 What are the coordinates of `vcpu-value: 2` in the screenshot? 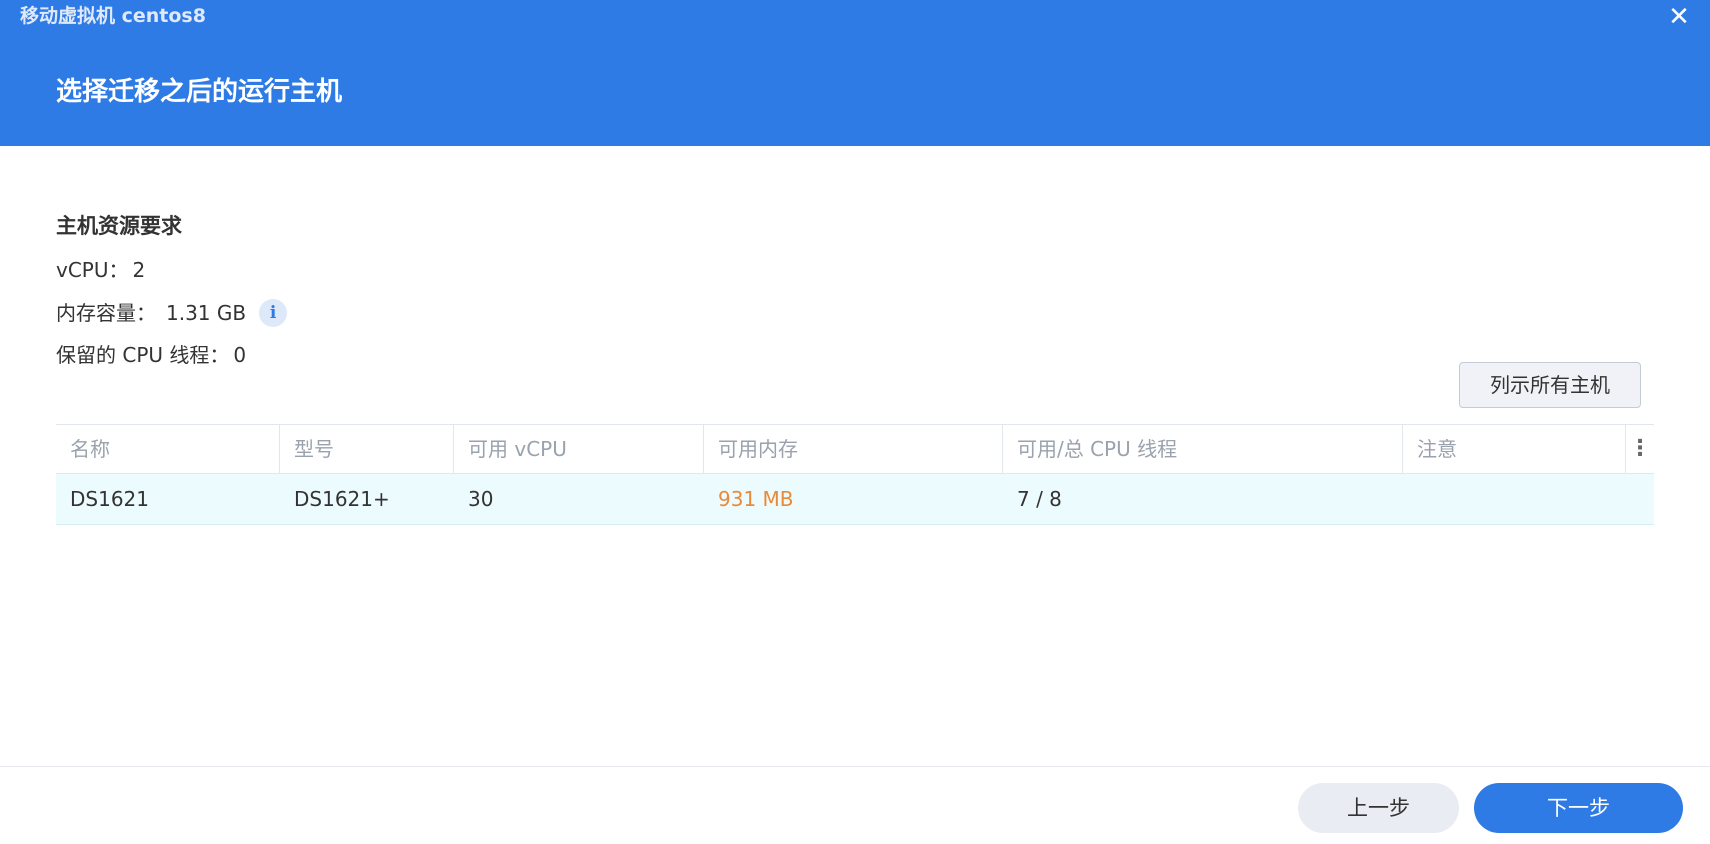 It's located at (139, 270).